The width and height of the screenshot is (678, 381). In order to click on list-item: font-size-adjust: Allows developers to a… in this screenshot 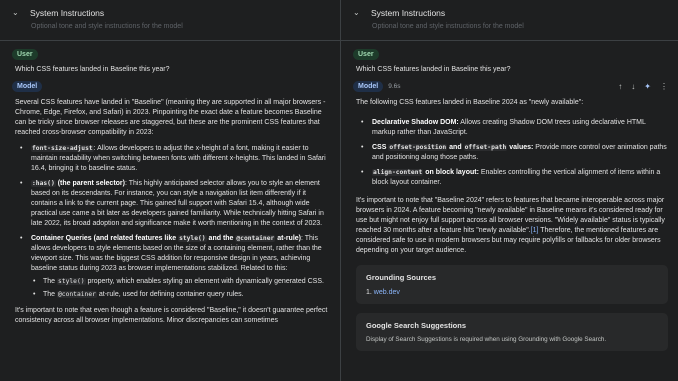, I will do `click(172, 159)`.